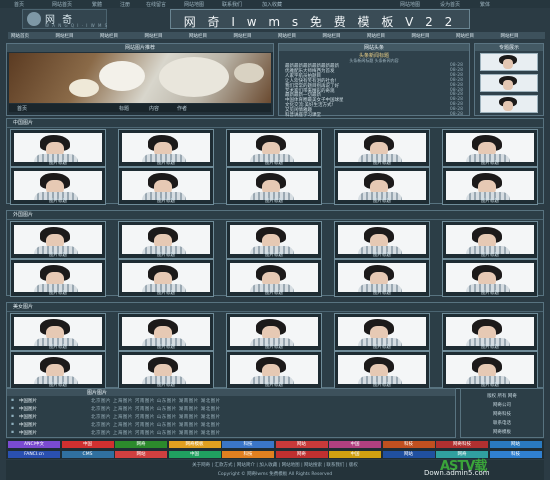 The image size is (550, 480). What do you see at coordinates (272, 4) in the screenshot?
I see `topbar-link: 加入收藏` at bounding box center [272, 4].